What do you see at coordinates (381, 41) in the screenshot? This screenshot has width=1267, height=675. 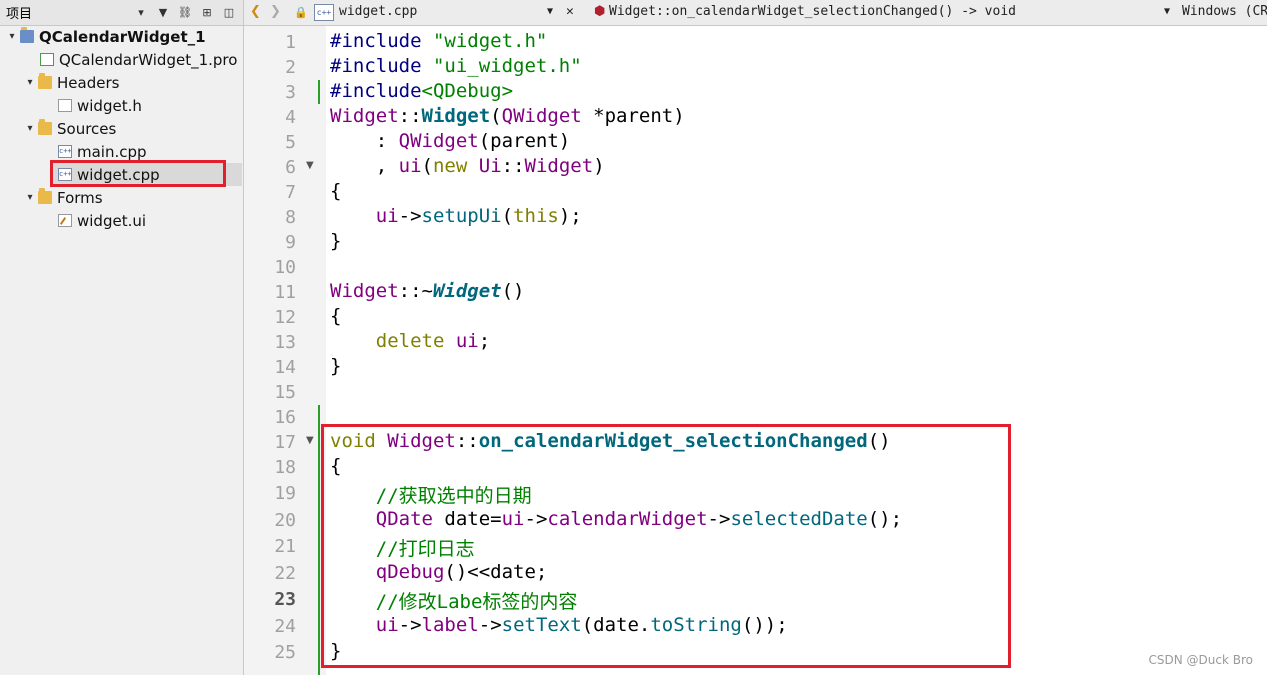 I see `code-token: #include` at bounding box center [381, 41].